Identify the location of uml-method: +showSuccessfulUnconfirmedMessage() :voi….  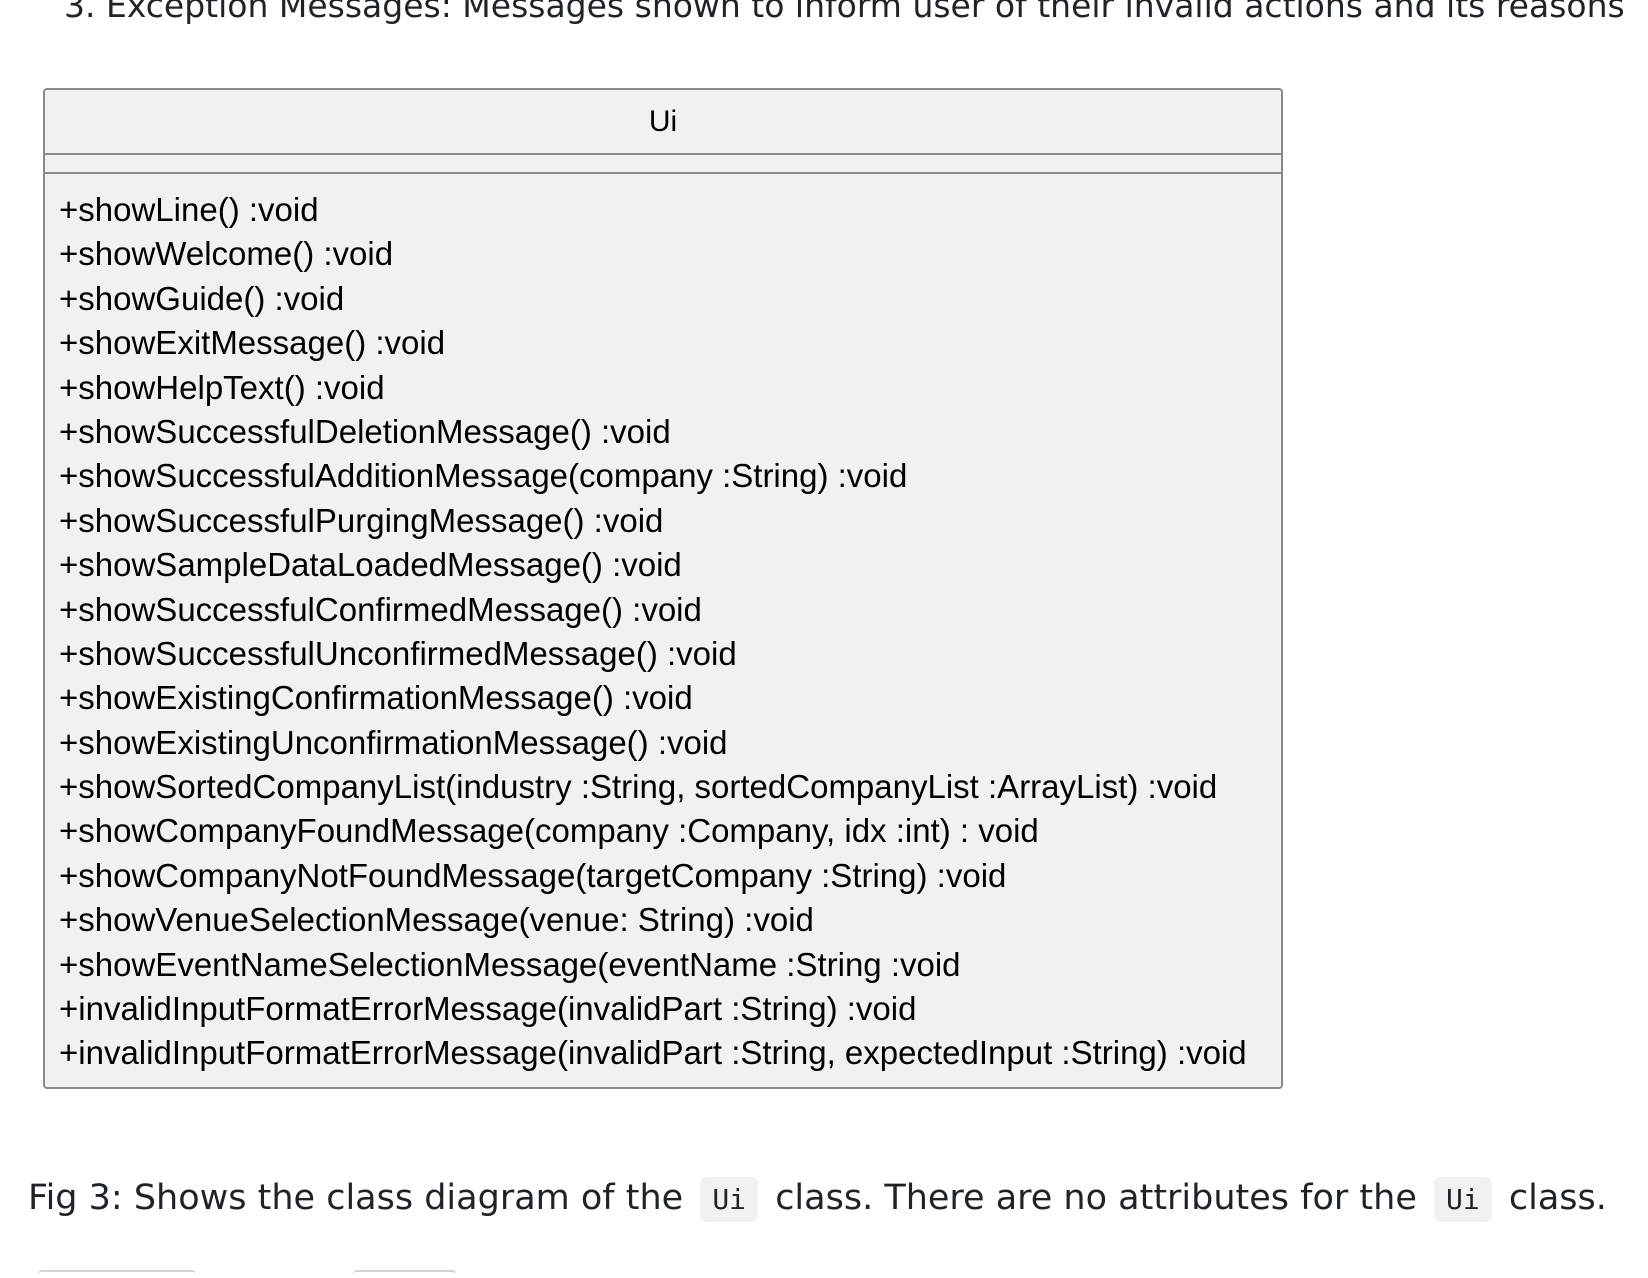
(398, 653).